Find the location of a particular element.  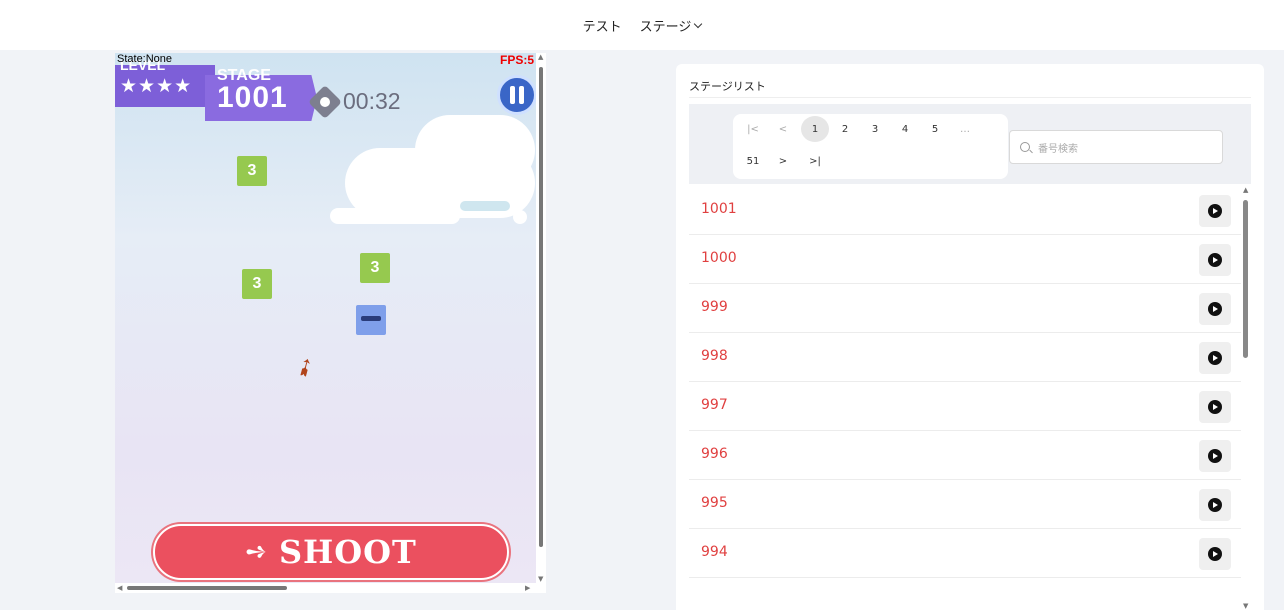

list-item: 1000 is located at coordinates (965, 259).